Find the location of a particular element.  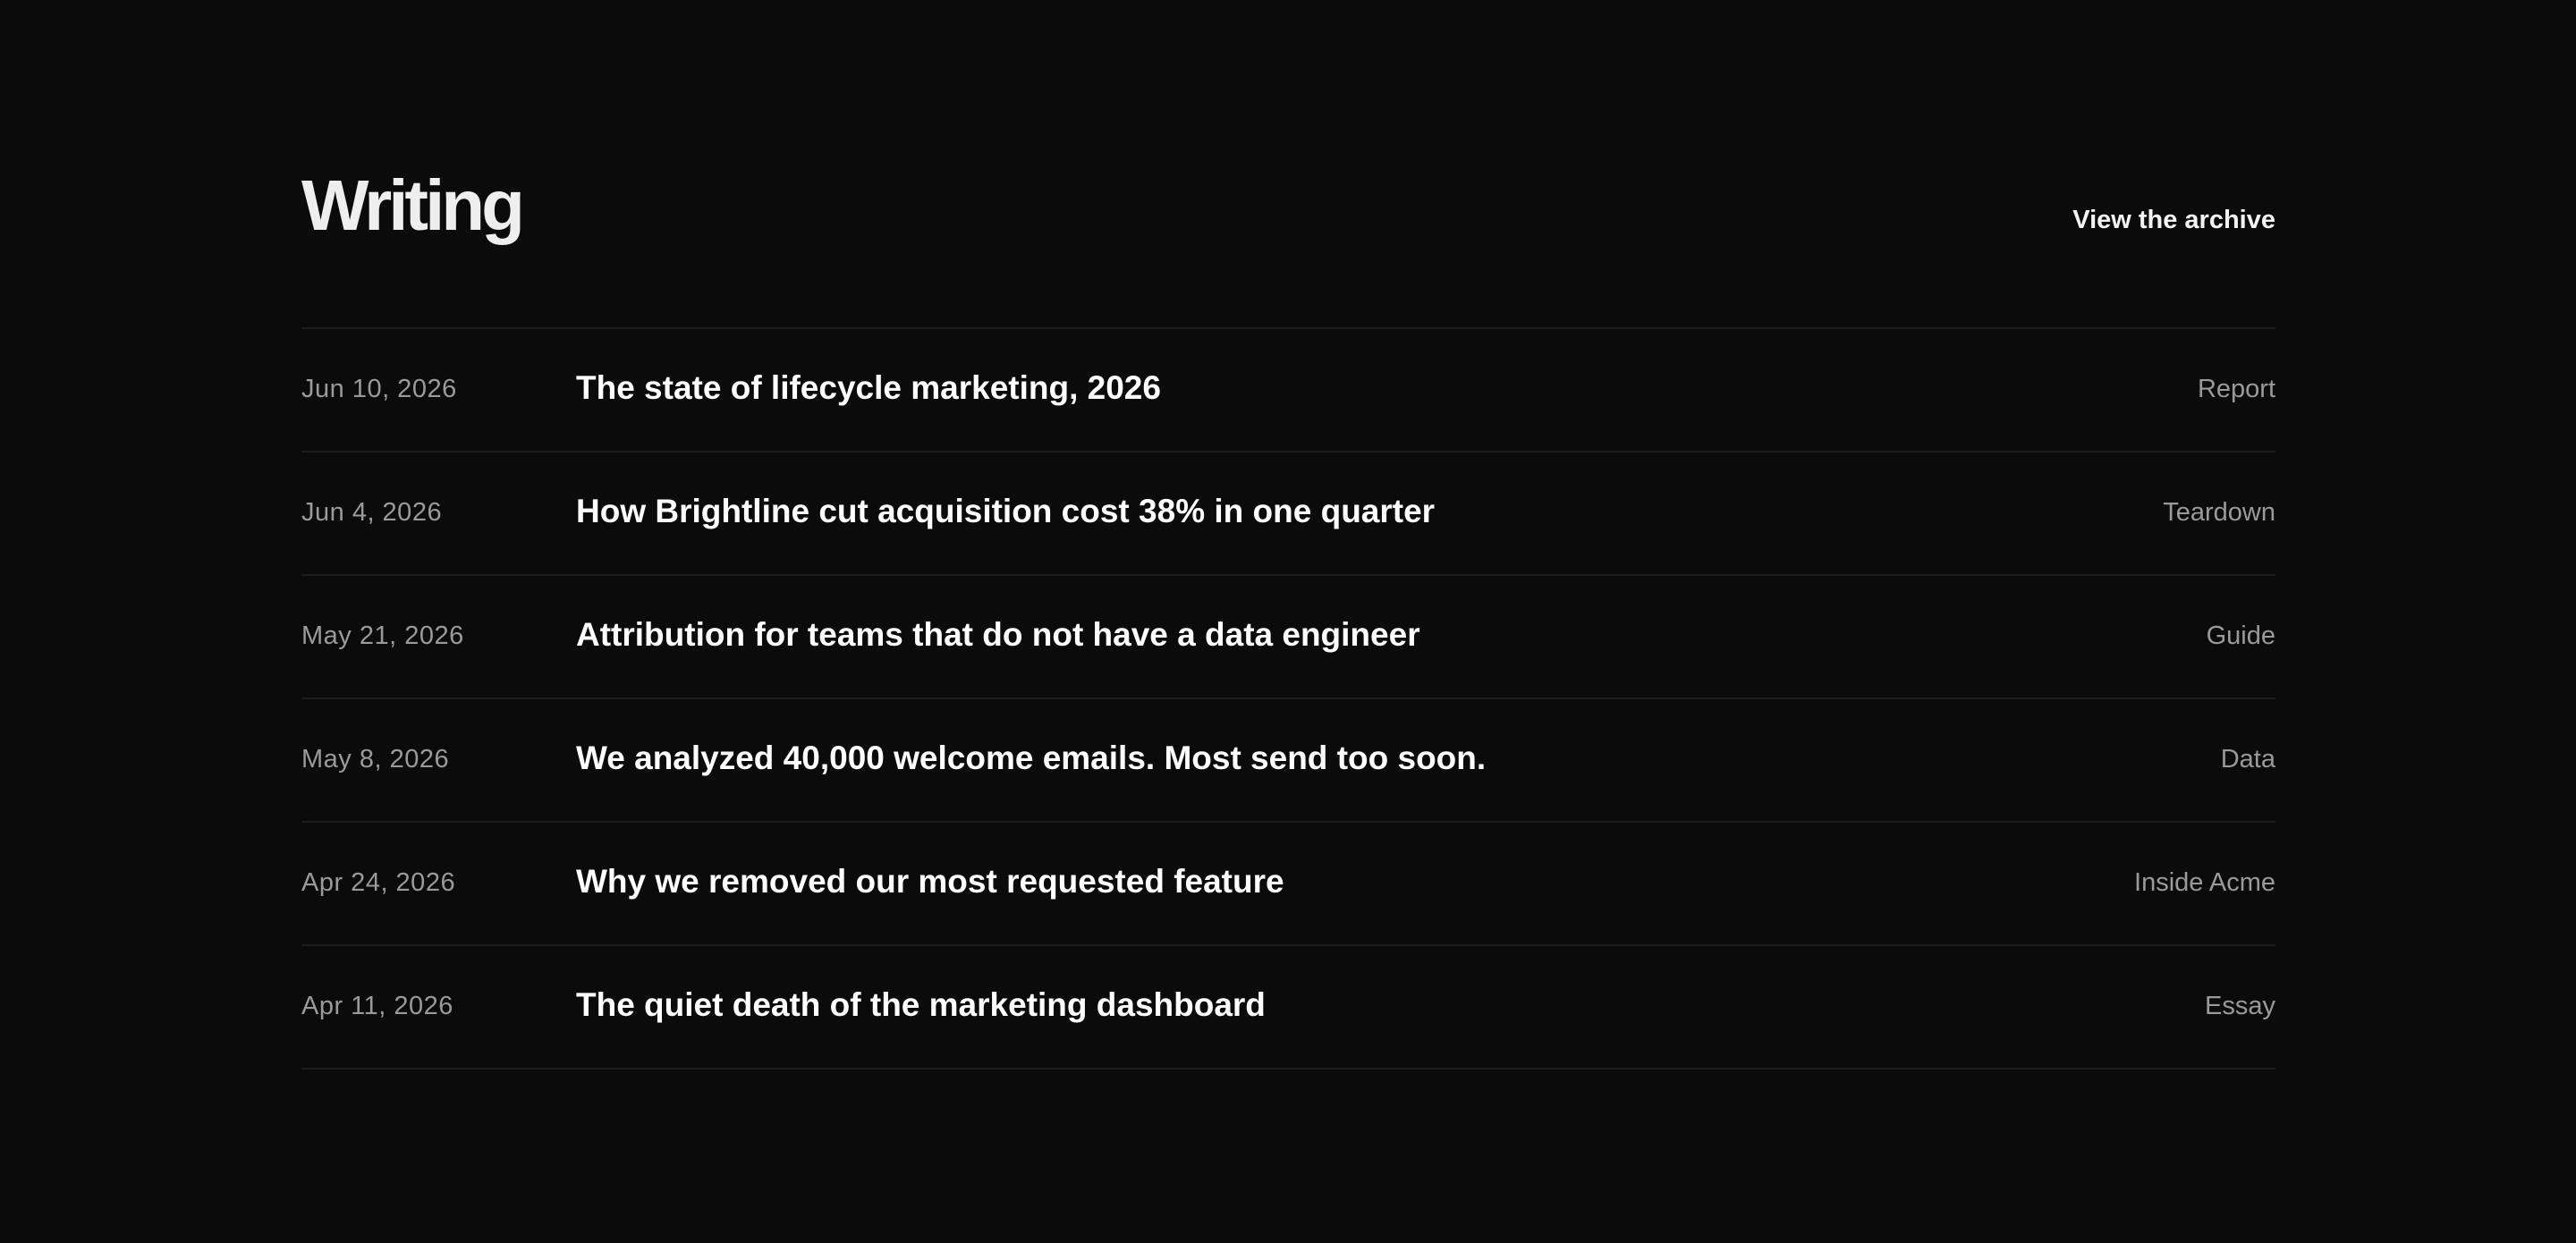

post-category: Guide is located at coordinates (2240, 636).